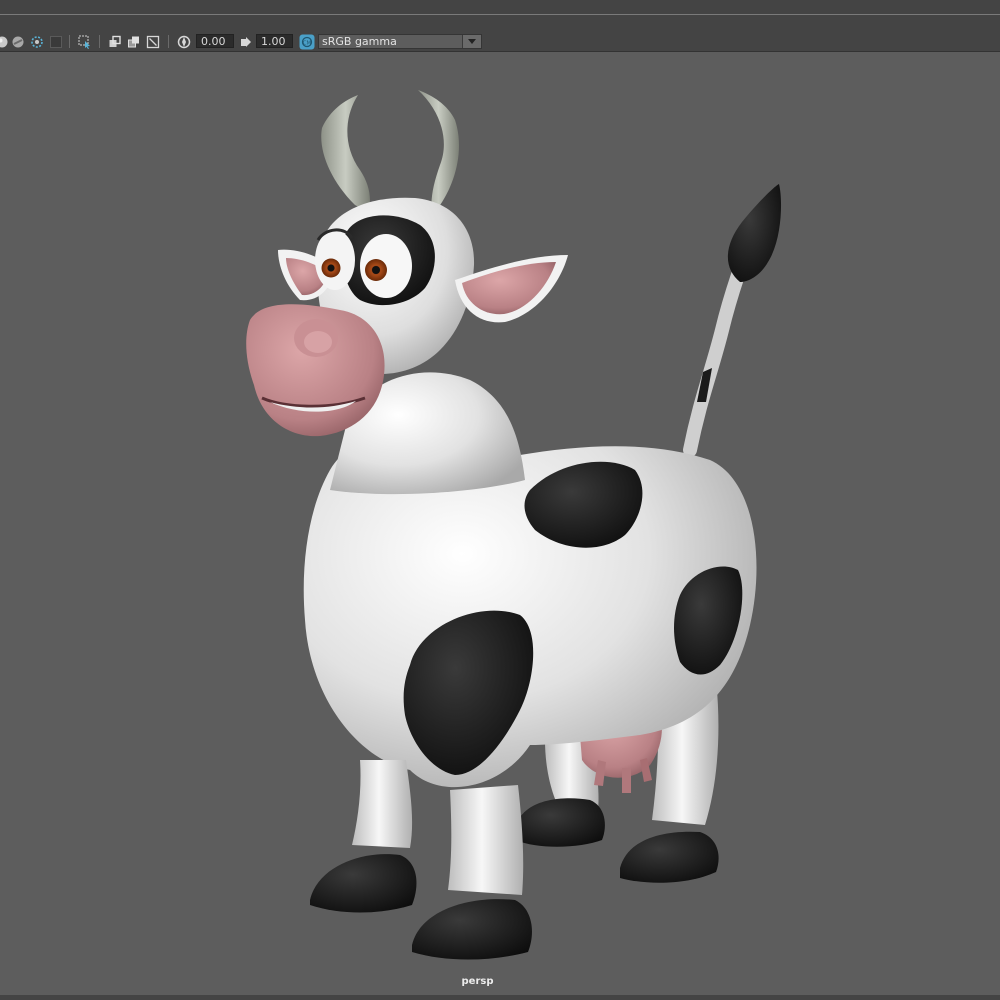 Image resolution: width=1000 pixels, height=1000 pixels. I want to click on wireframe-on-shaded-icon, so click(134, 41).